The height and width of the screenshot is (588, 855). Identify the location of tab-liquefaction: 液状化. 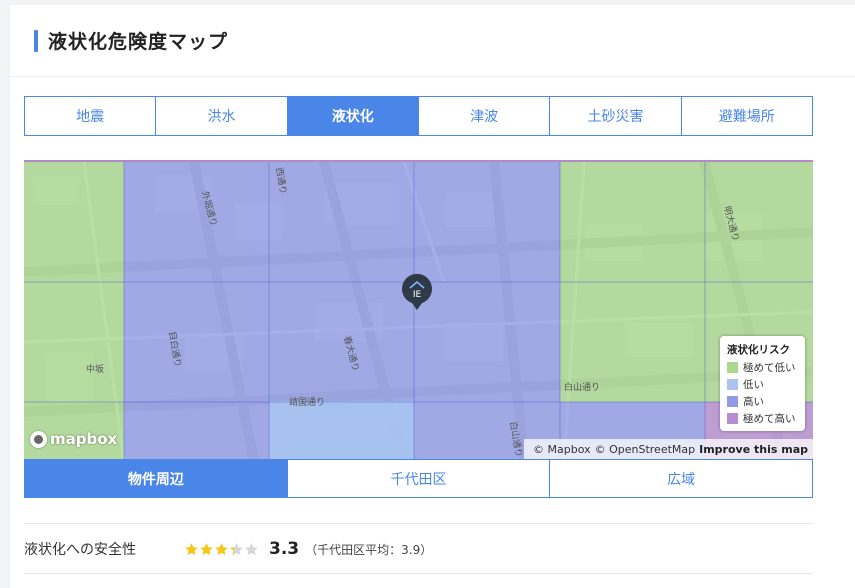
(352, 116).